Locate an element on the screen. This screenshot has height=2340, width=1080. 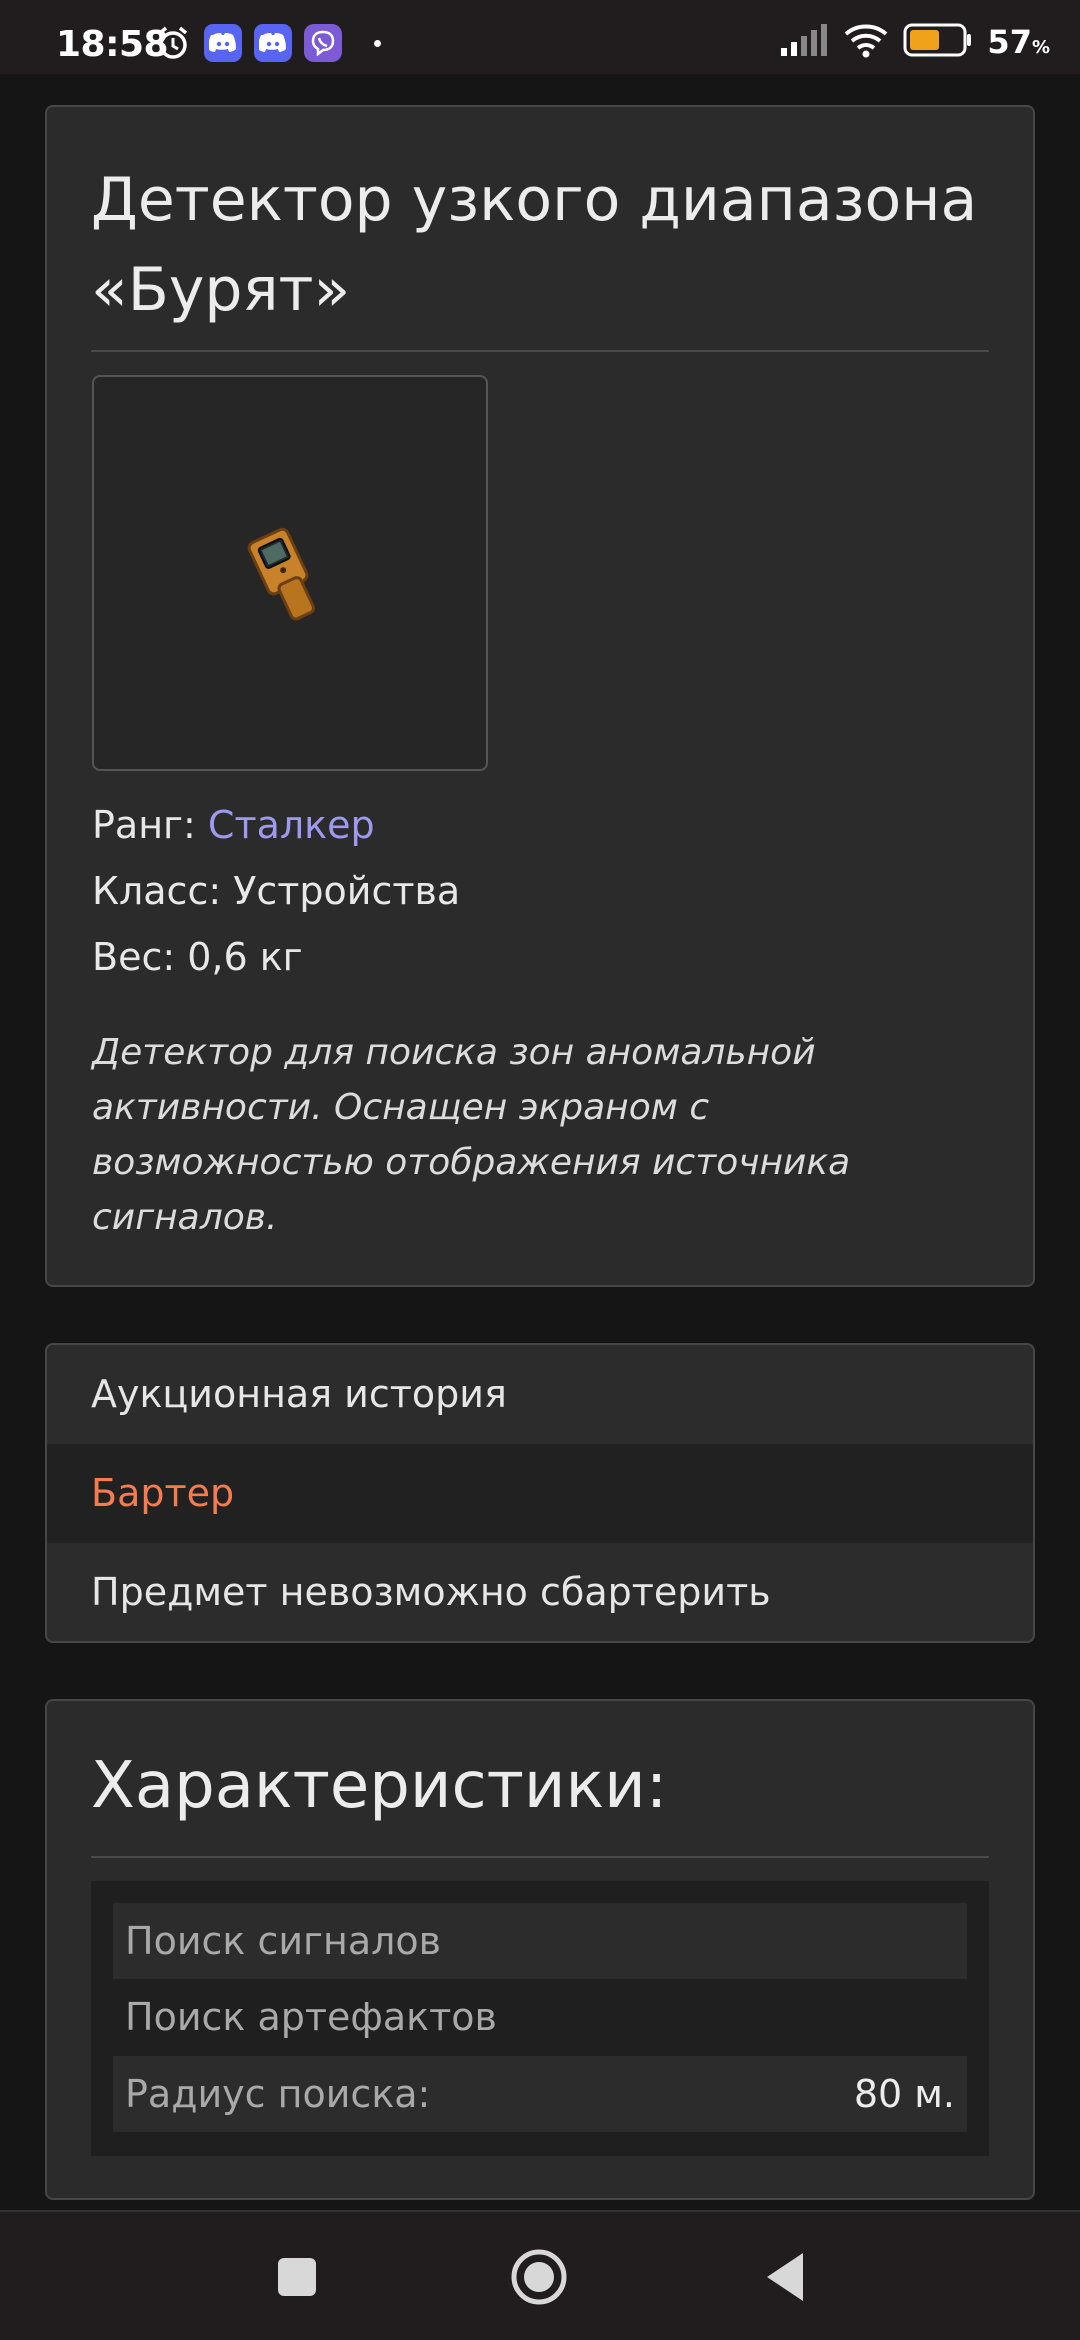
triangle-back-icon is located at coordinates (785, 2277).